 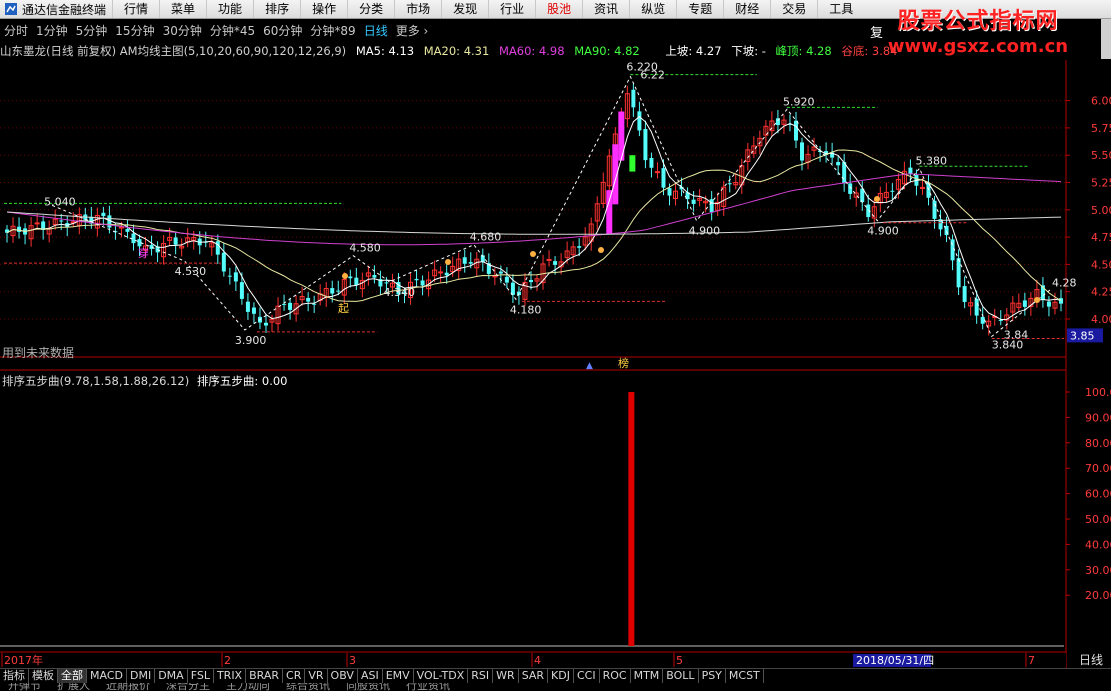 I want to click on menu-item-9: 股池, so click(x=558, y=9).